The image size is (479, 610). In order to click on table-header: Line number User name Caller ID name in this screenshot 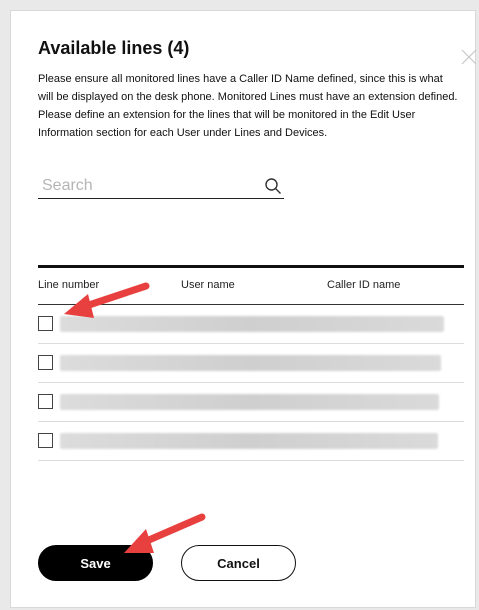, I will do `click(251, 286)`.